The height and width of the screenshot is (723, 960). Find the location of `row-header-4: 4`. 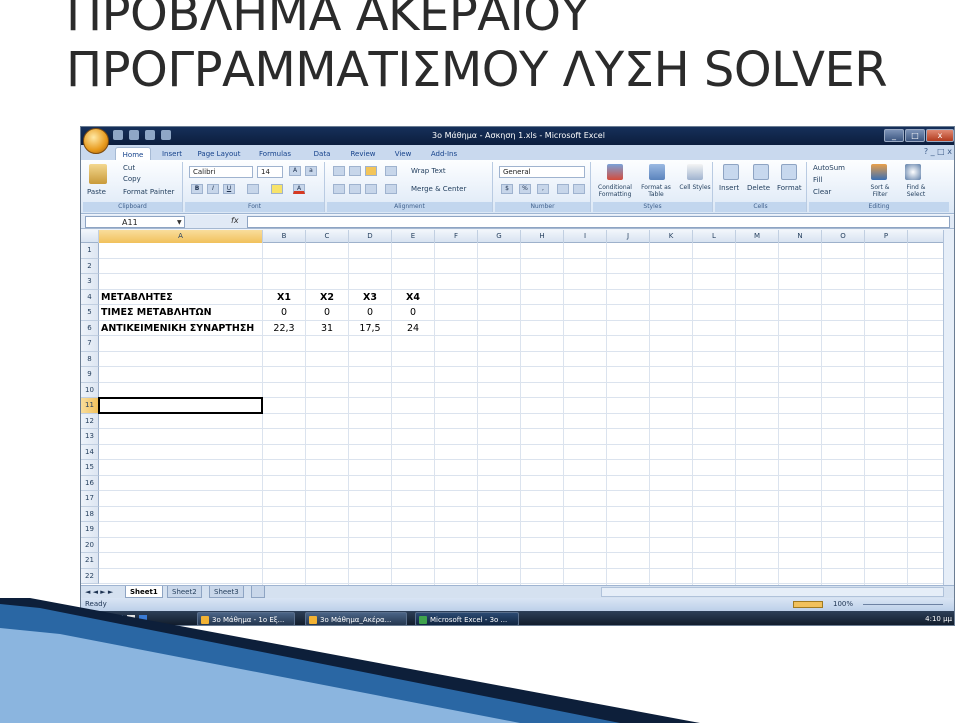

row-header-4: 4 is located at coordinates (90, 297).